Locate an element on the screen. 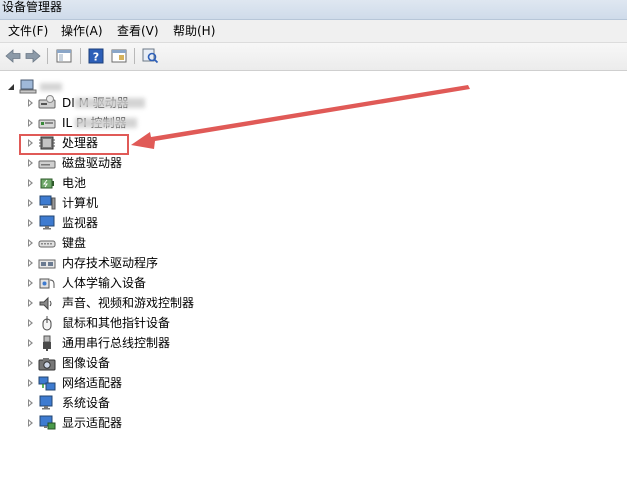 Image resolution: width=627 pixels, height=485 pixels. annotation-arrow is located at coordinates (300, 117).